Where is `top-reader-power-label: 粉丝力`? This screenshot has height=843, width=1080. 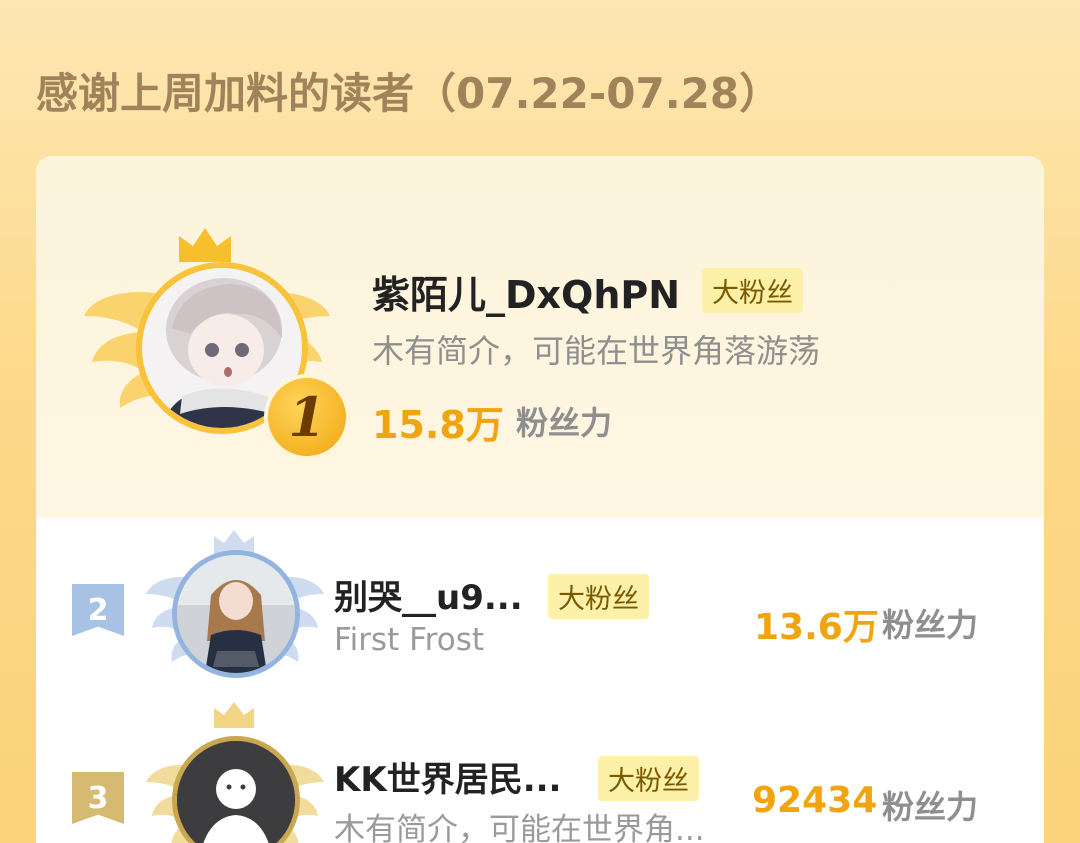
top-reader-power-label: 粉丝力 is located at coordinates (564, 423).